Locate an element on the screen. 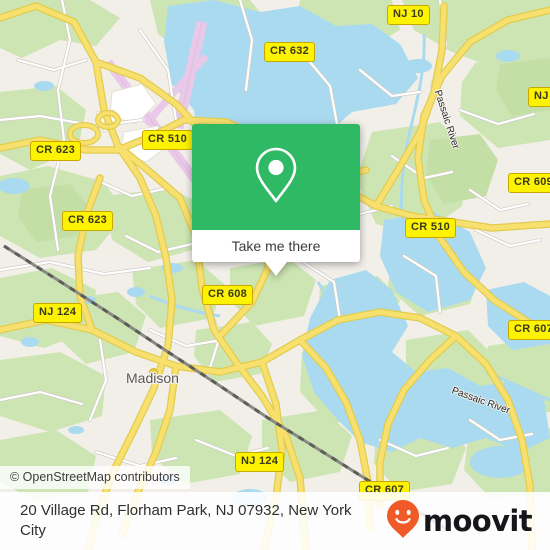  shield-cr-607-right: CR 607 is located at coordinates (529, 330).